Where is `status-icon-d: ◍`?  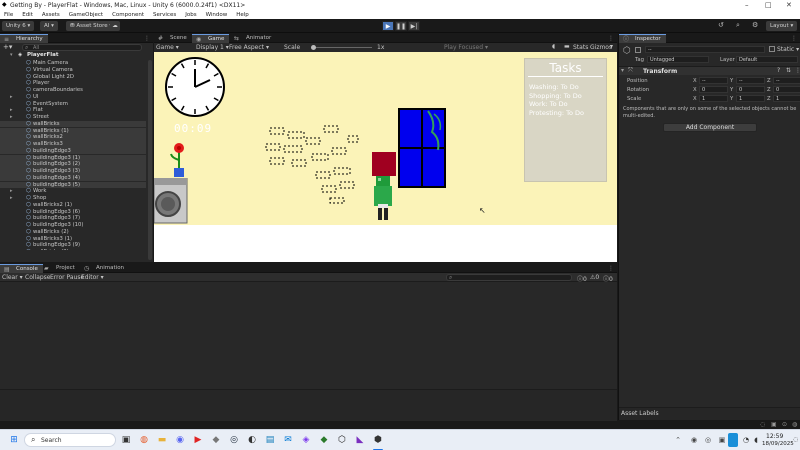 status-icon-d: ◍ is located at coordinates (794, 424).